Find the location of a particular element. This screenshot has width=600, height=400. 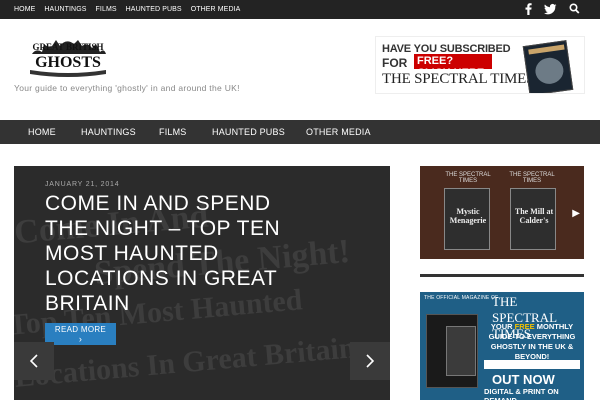

main-nav-hauntings: HAUNTINGS is located at coordinates (108, 132).